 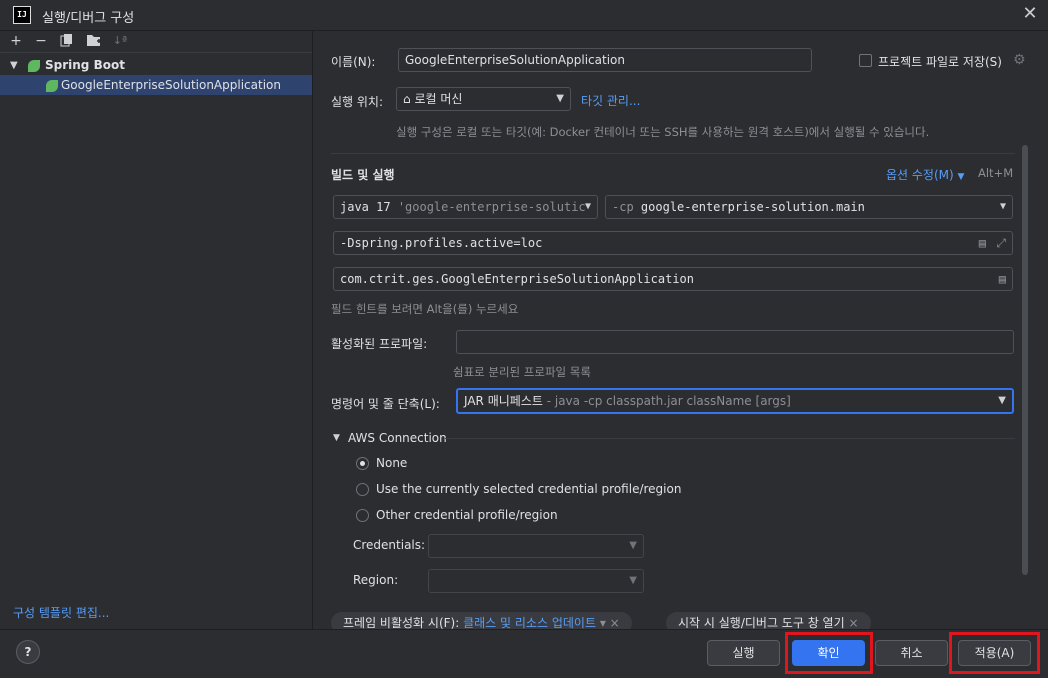 I want to click on on-frame-deactivation-chip: 프레임 비활성화 시(F): 클래스 및 리소스 업데이트 ▾ ×, so click(x=481, y=620).